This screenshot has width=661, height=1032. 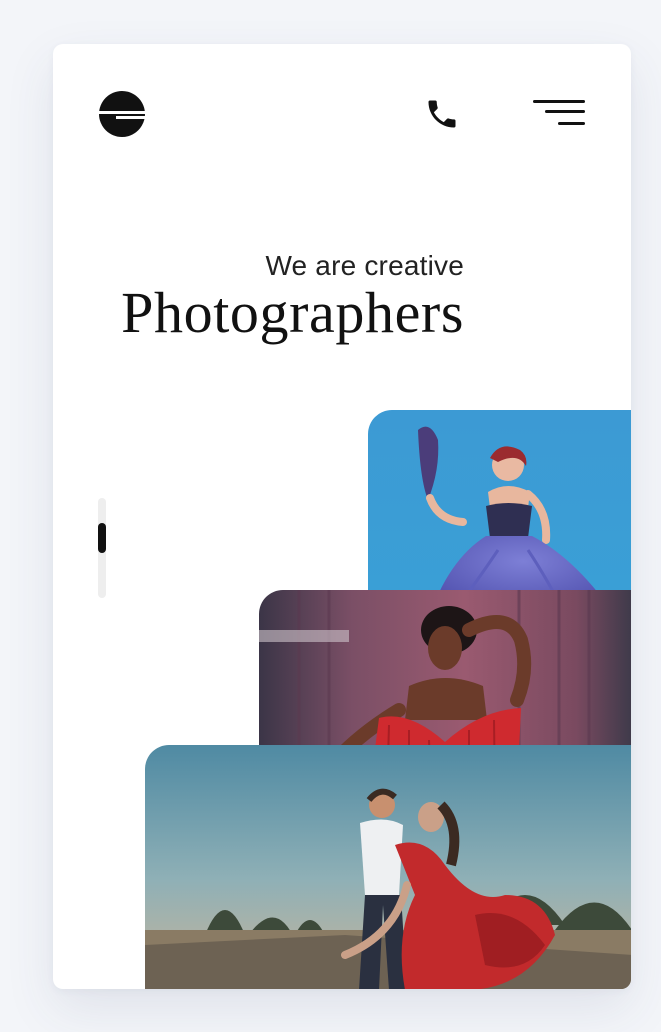 I want to click on hero-subtitle: We are creative, so click(x=364, y=265).